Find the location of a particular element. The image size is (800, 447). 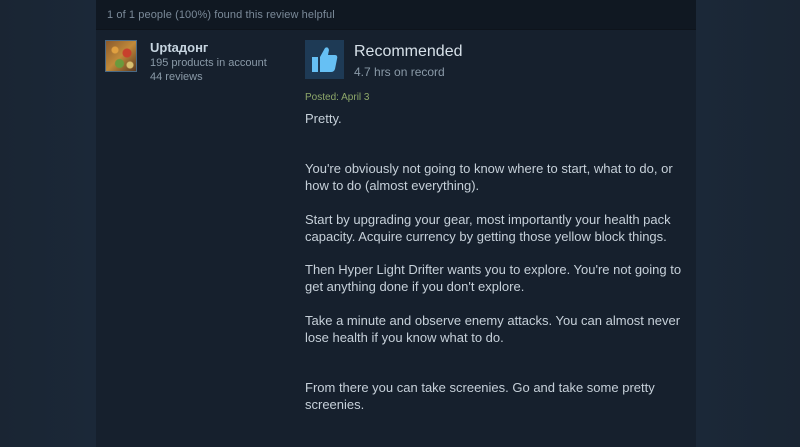

vote-title: Recommended is located at coordinates (408, 52).